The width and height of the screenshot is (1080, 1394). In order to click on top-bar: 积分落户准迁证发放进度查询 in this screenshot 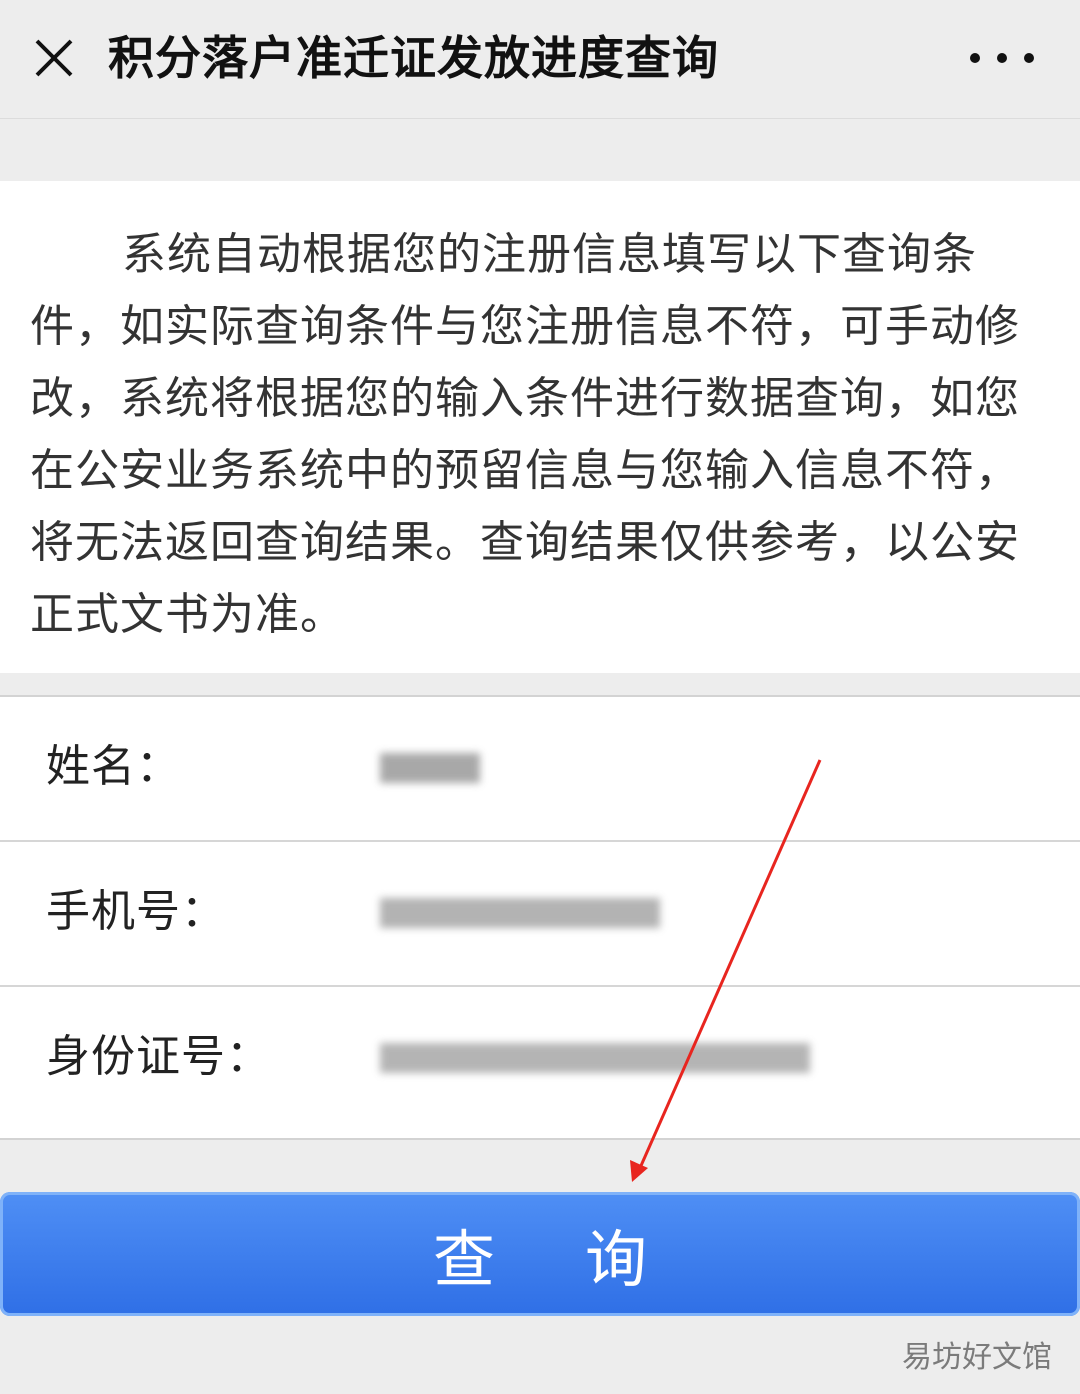, I will do `click(540, 59)`.